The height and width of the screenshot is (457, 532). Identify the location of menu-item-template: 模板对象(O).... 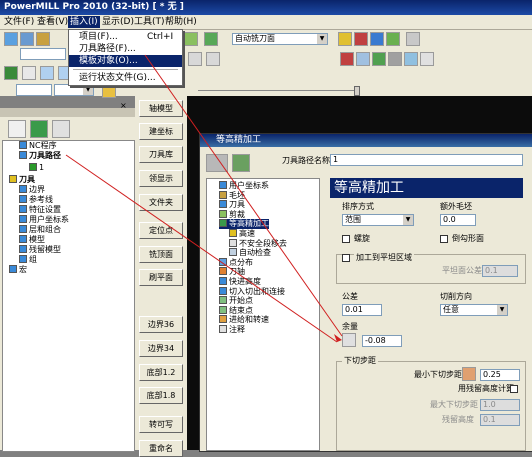
(125, 61).